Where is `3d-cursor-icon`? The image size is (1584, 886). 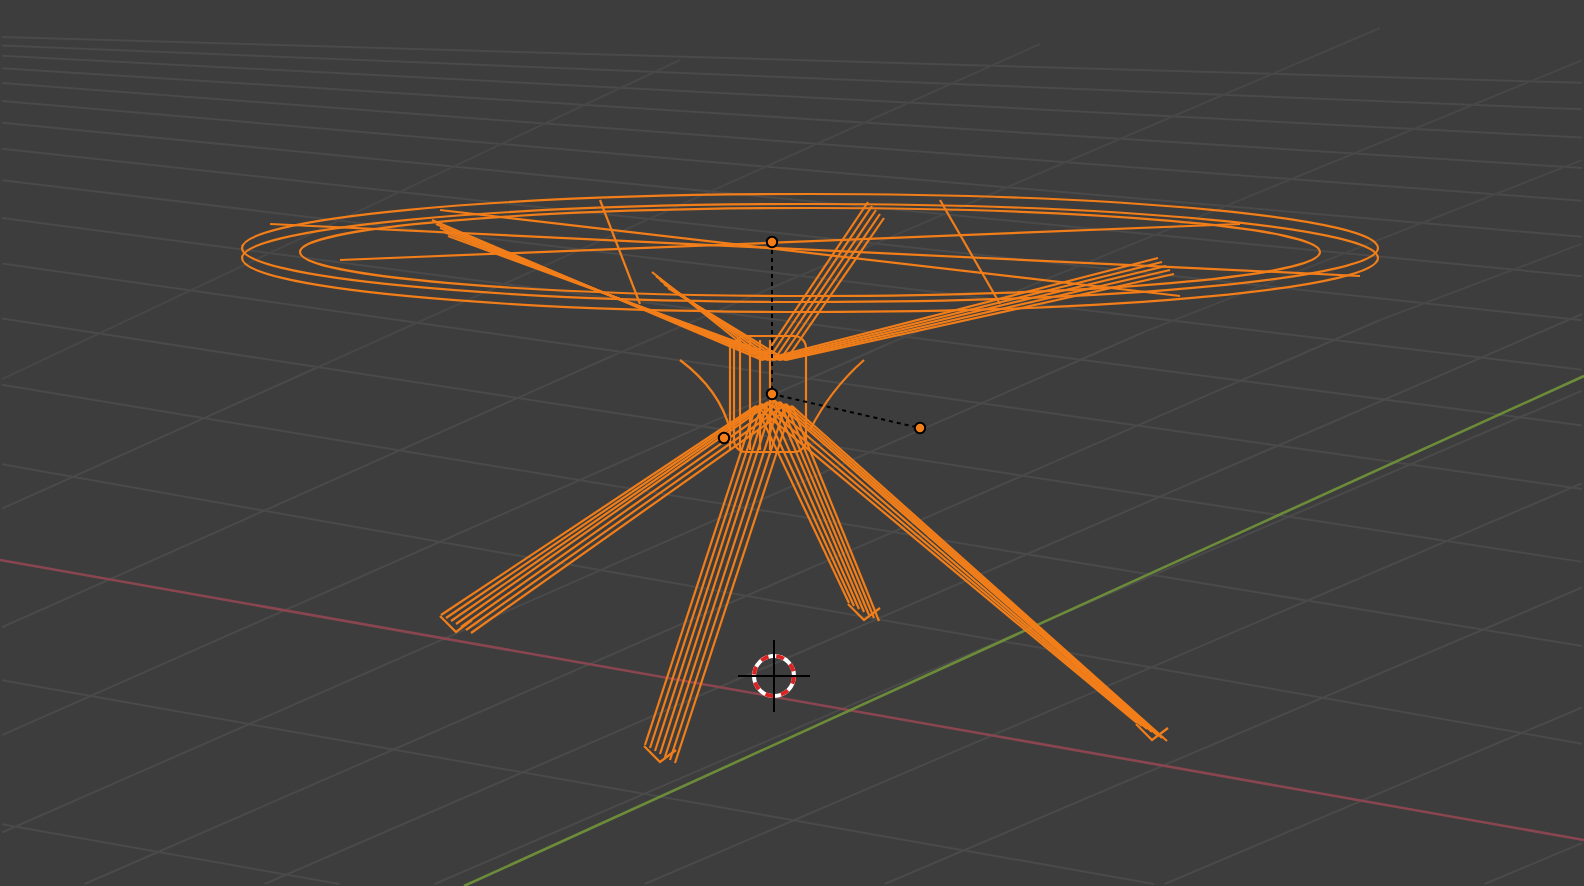 3d-cursor-icon is located at coordinates (774, 676).